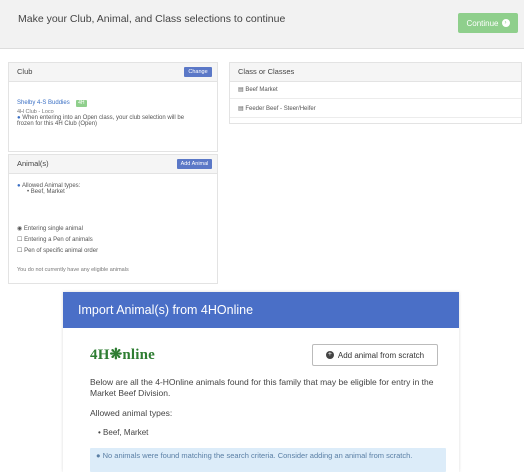  What do you see at coordinates (131, 413) in the screenshot?
I see `modal-allowed-title: Allowed animal types:` at bounding box center [131, 413].